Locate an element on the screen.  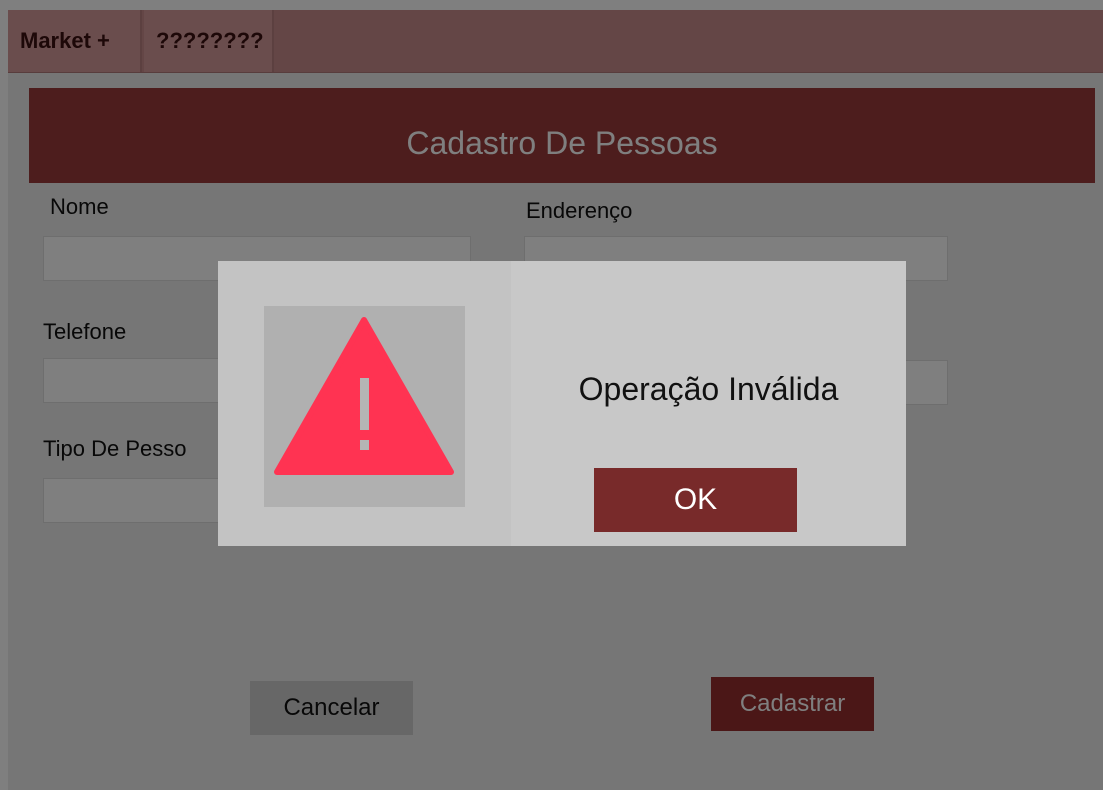
dialog-message: Operação Inválida is located at coordinates (708, 389).